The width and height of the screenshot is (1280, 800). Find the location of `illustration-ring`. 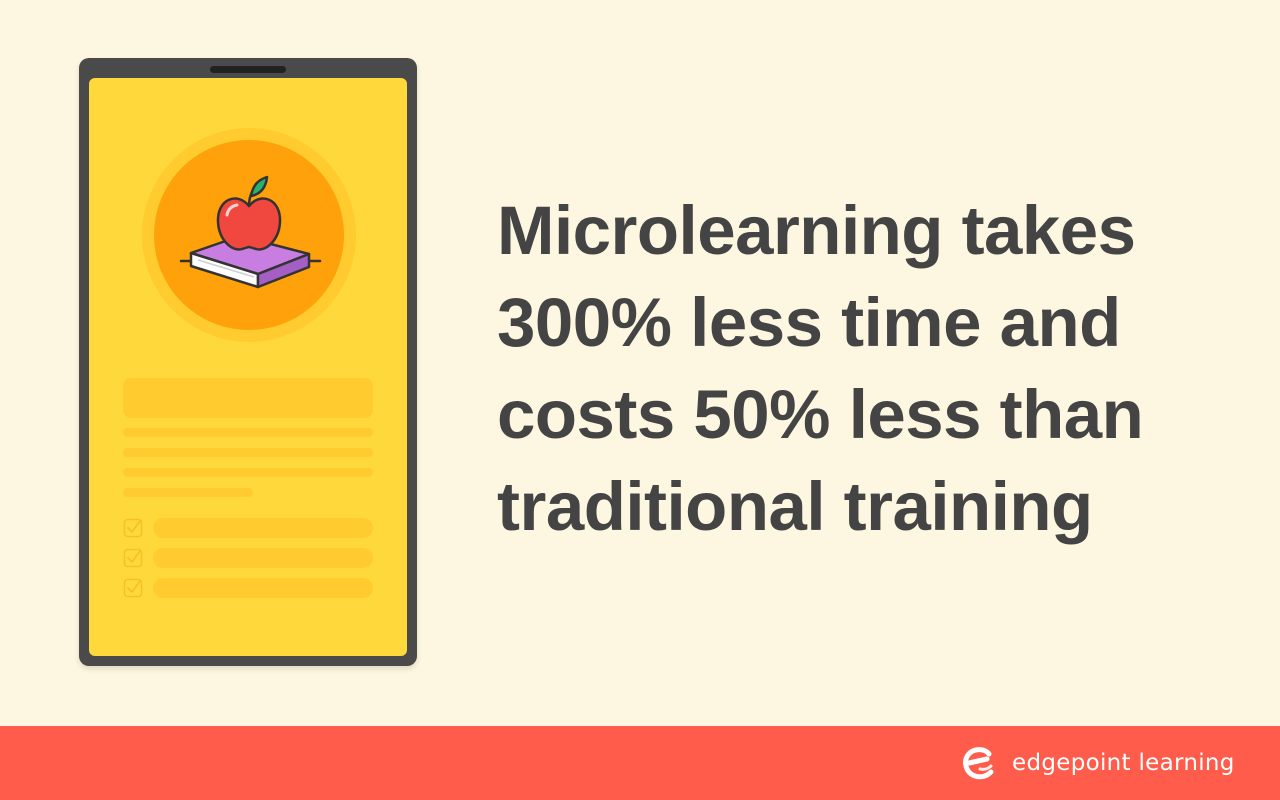

illustration-ring is located at coordinates (249, 235).